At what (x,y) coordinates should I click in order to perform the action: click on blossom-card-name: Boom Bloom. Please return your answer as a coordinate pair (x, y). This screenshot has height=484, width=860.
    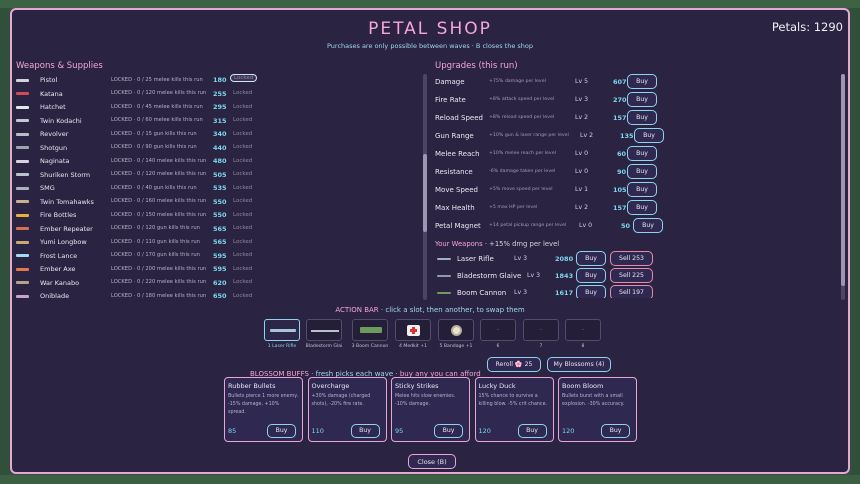
    Looking at the image, I should click on (583, 386).